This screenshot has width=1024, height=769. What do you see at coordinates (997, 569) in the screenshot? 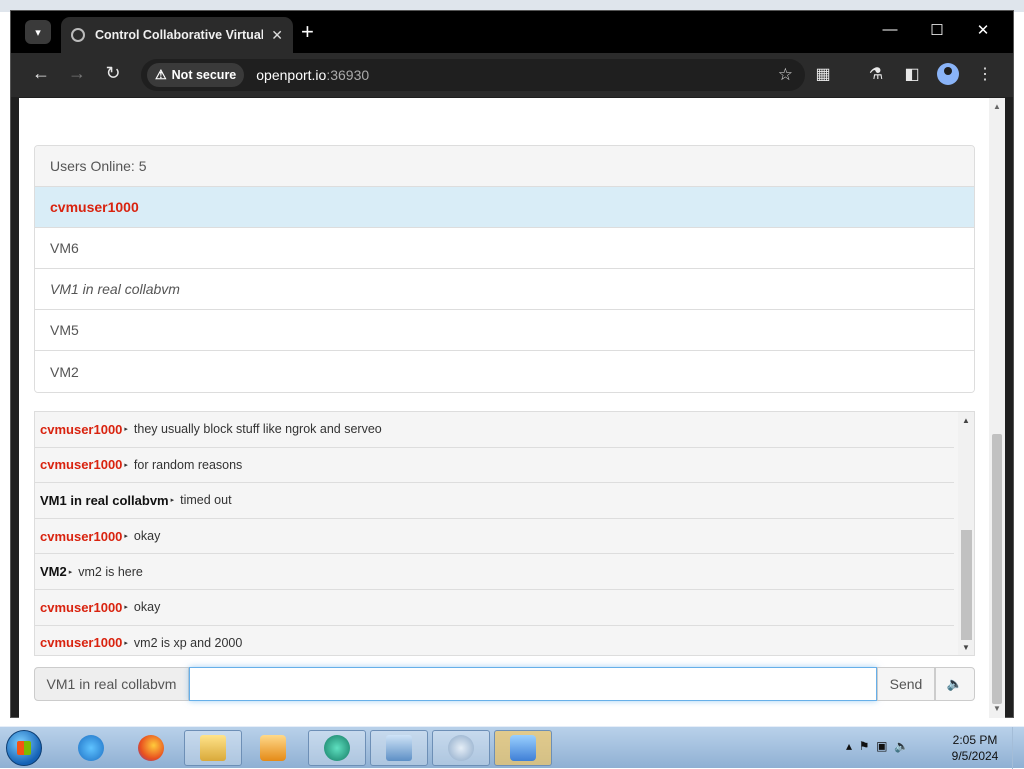
I see `page-scroll-thumb` at bounding box center [997, 569].